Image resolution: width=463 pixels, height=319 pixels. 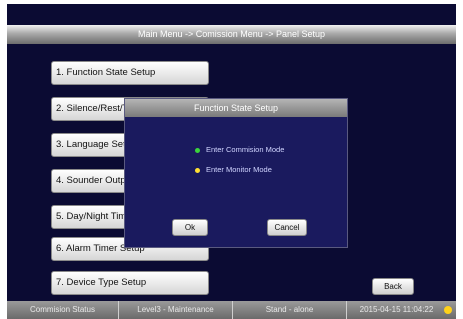 I want to click on status-mode: Commision Status, so click(x=63, y=310).